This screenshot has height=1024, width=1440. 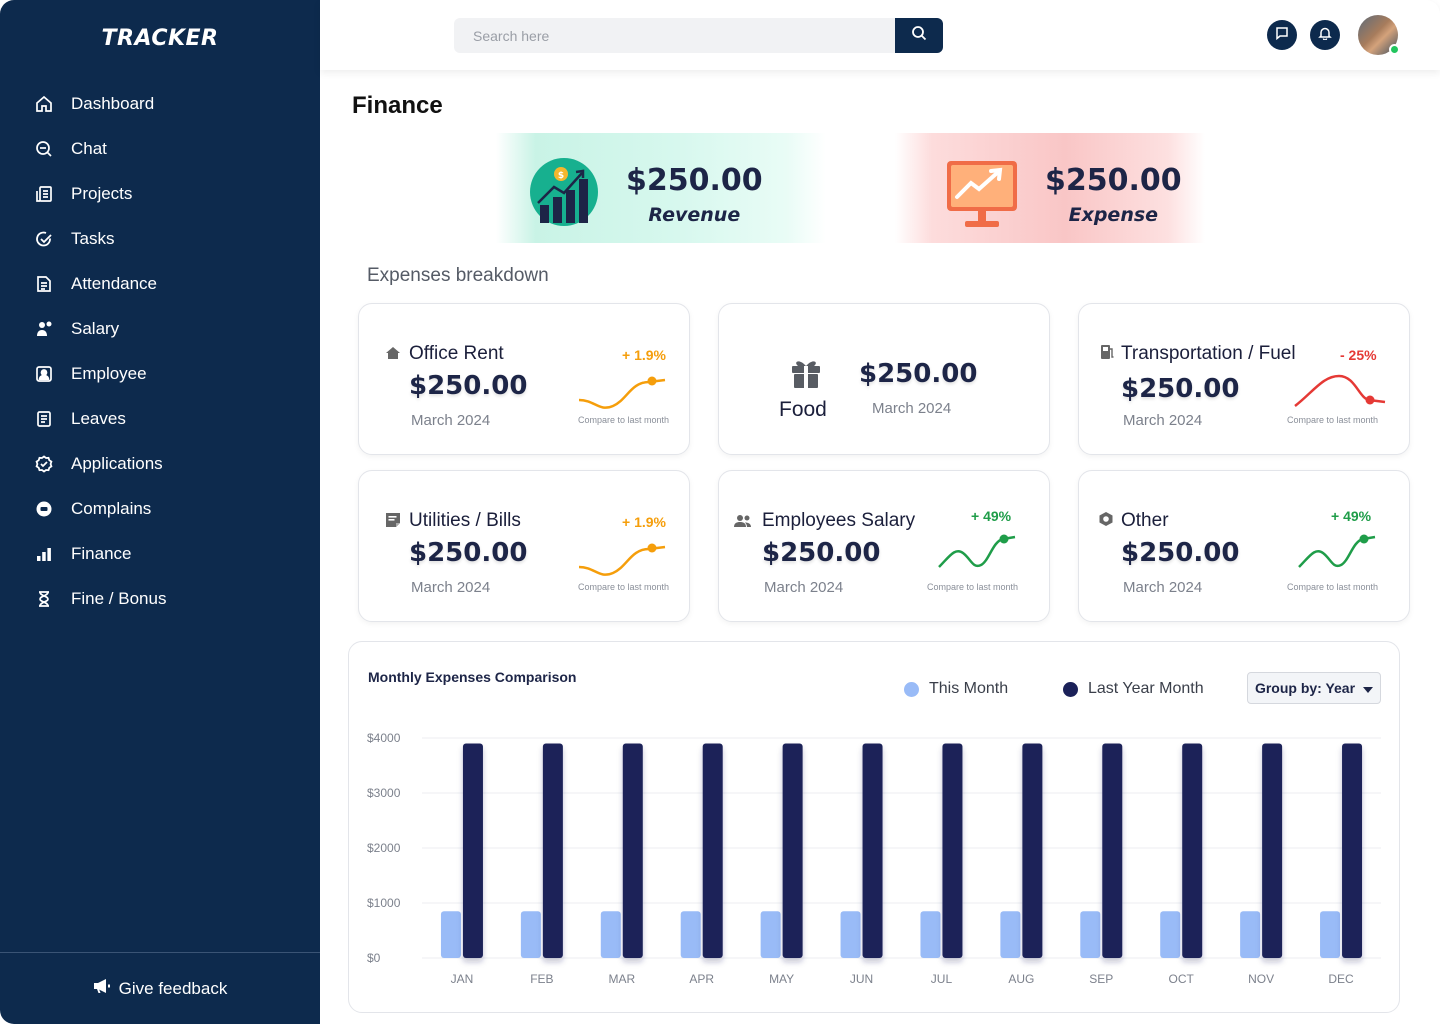 I want to click on sidebar-item-label: Attendance, so click(x=114, y=283).